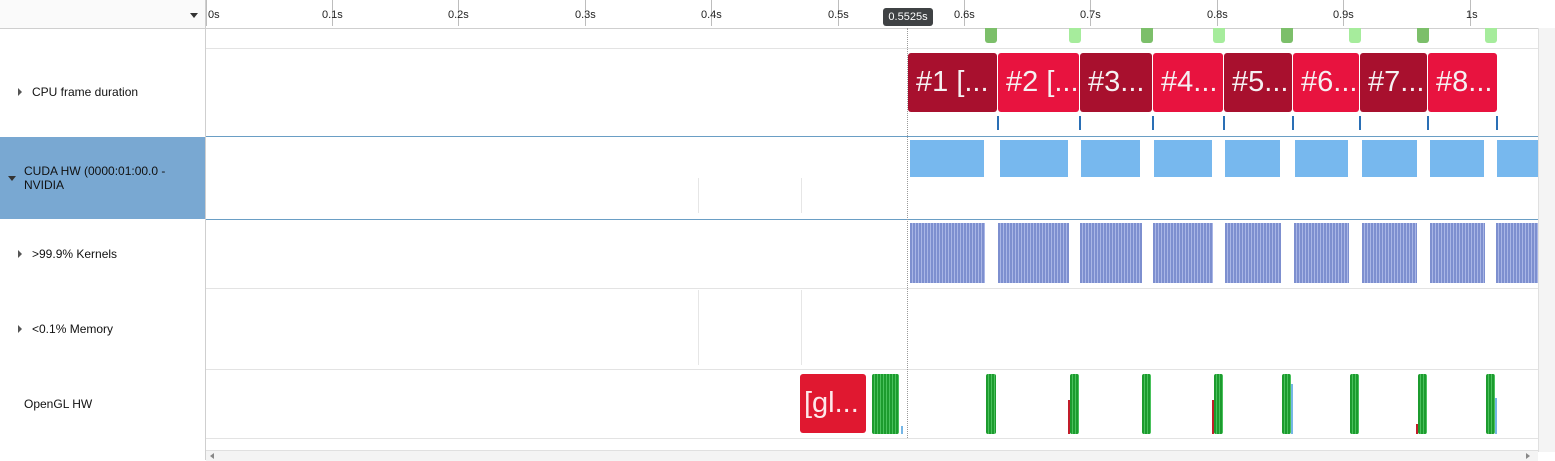  I want to click on row-cpu-frame-duration: CPU frame duration, so click(102, 92).